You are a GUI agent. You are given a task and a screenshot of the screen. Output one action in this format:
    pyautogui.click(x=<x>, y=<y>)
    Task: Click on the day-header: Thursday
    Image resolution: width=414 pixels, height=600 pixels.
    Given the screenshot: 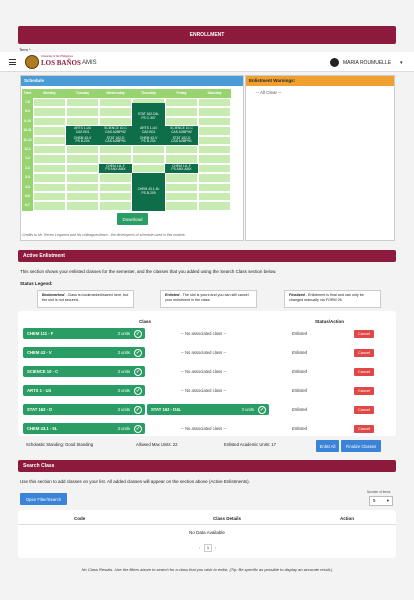 What is the action you would take?
    pyautogui.click(x=148, y=93)
    